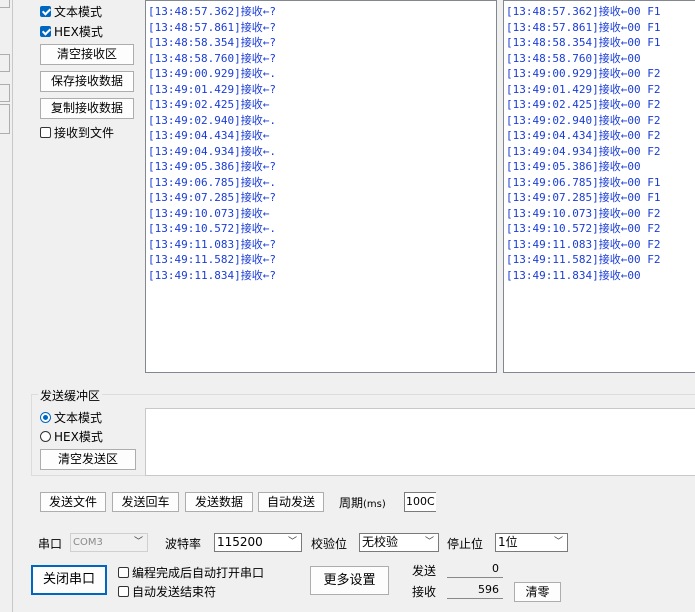 The width and height of the screenshot is (695, 612). I want to click on clear-count-button: 清零, so click(537, 592).